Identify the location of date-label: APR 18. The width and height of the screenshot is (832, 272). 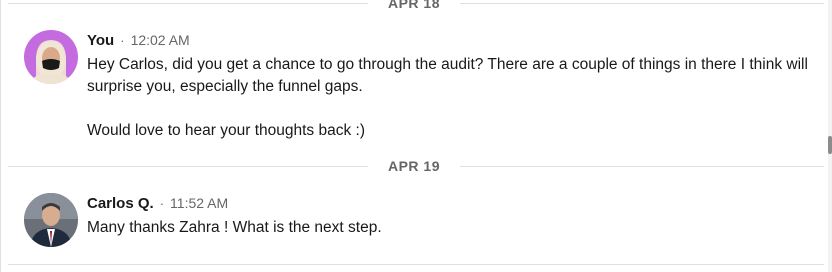
(414, 5).